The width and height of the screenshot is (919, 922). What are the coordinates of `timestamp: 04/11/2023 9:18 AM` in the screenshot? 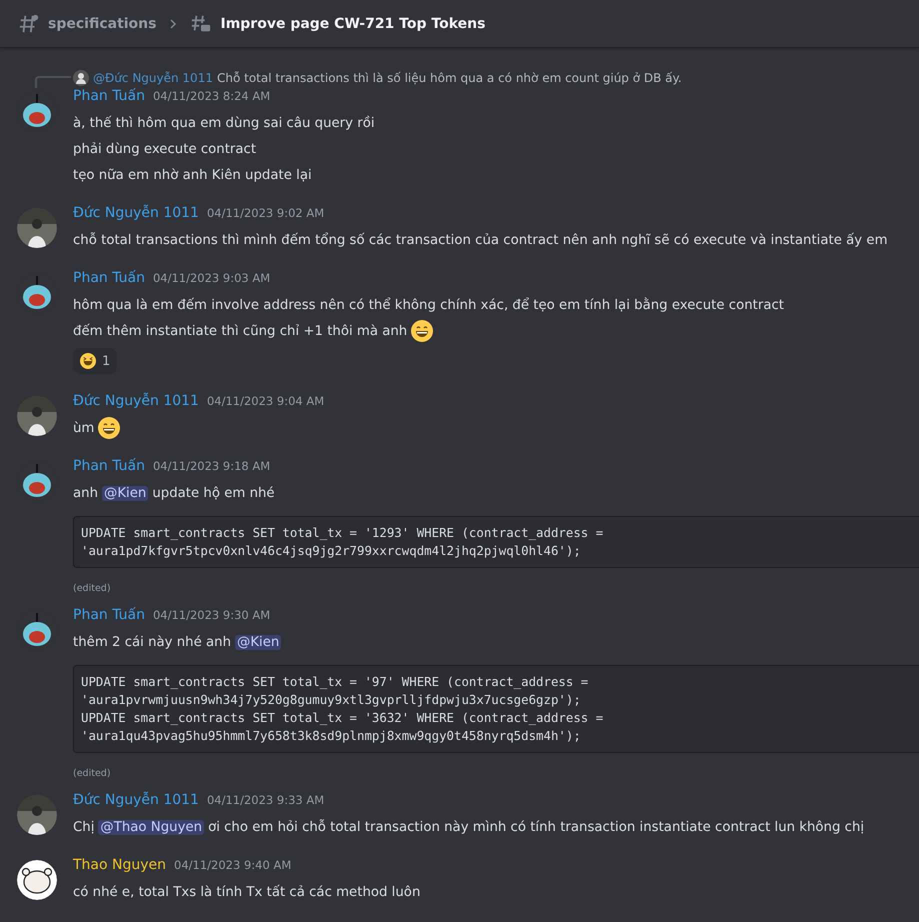 It's located at (211, 466).